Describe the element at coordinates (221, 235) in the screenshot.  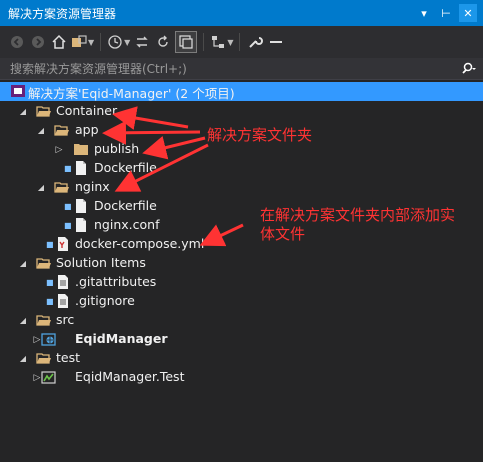
I see `arrow-to-docker-compose` at that location.